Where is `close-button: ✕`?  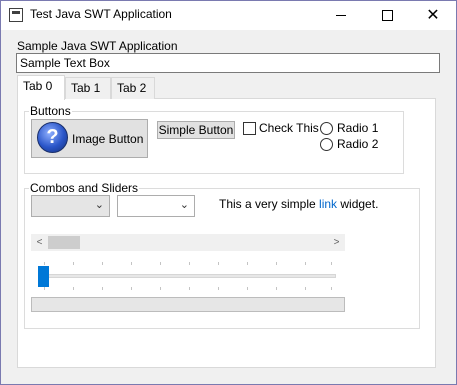
close-button: ✕ is located at coordinates (433, 15).